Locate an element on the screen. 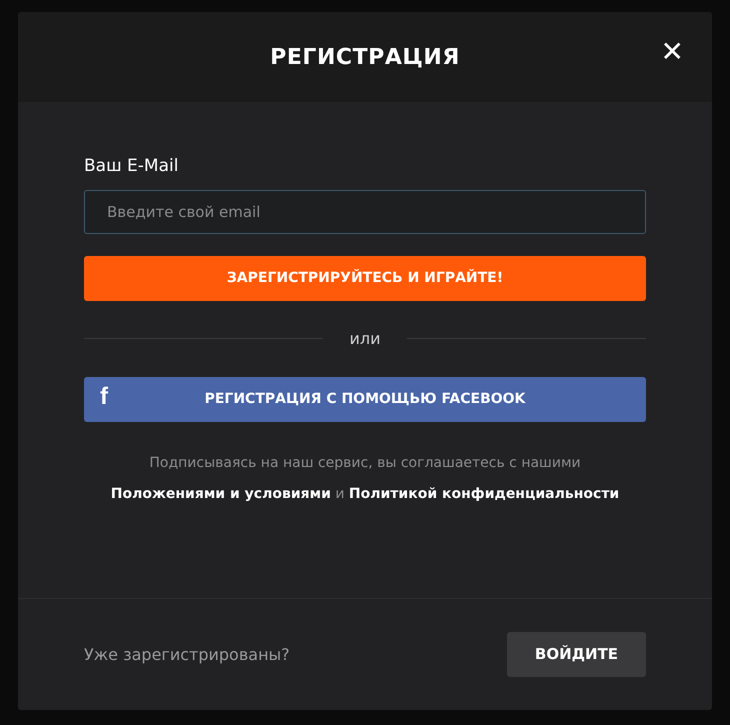  login-button: ВОЙДИТЕ is located at coordinates (576, 654).